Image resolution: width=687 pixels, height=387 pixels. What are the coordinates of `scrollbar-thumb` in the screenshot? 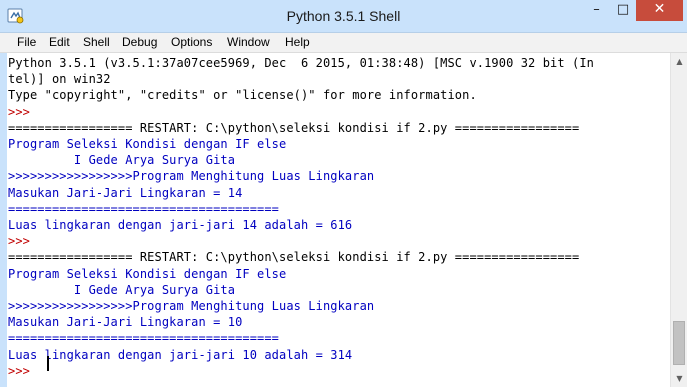 It's located at (679, 343).